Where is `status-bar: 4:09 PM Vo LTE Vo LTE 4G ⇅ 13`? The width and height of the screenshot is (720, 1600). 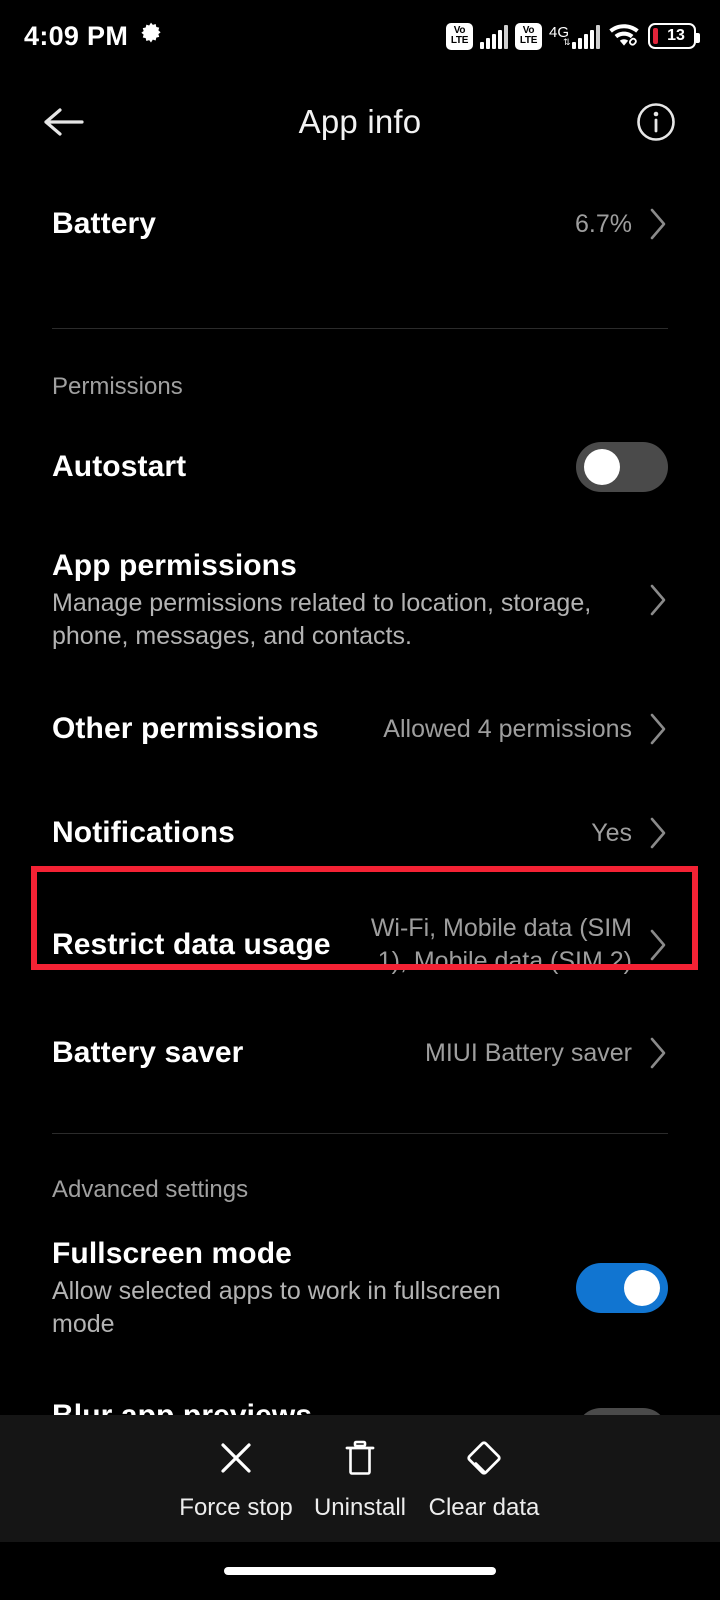
status-bar: 4:09 PM Vo LTE Vo LTE 4G ⇅ 13 is located at coordinates (360, 36).